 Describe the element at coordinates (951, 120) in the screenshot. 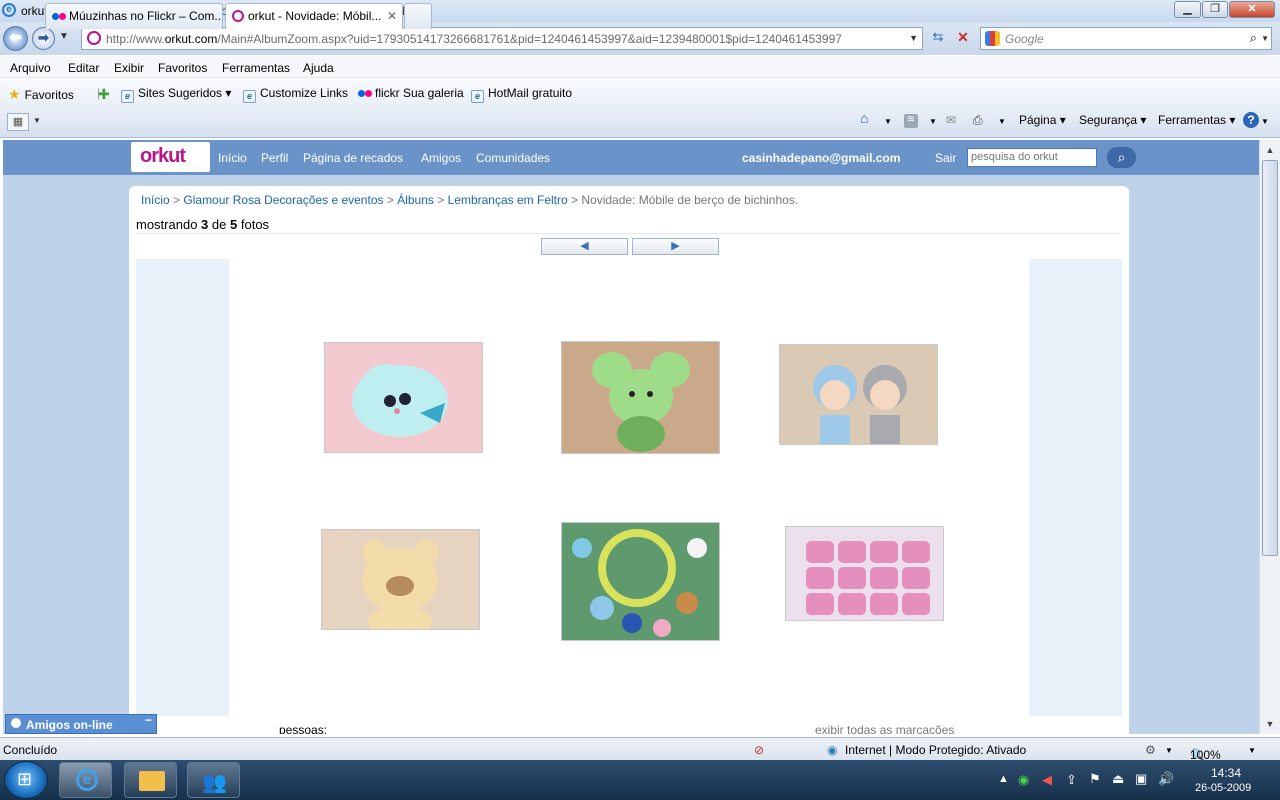

I see `mail-icon: ✉` at that location.